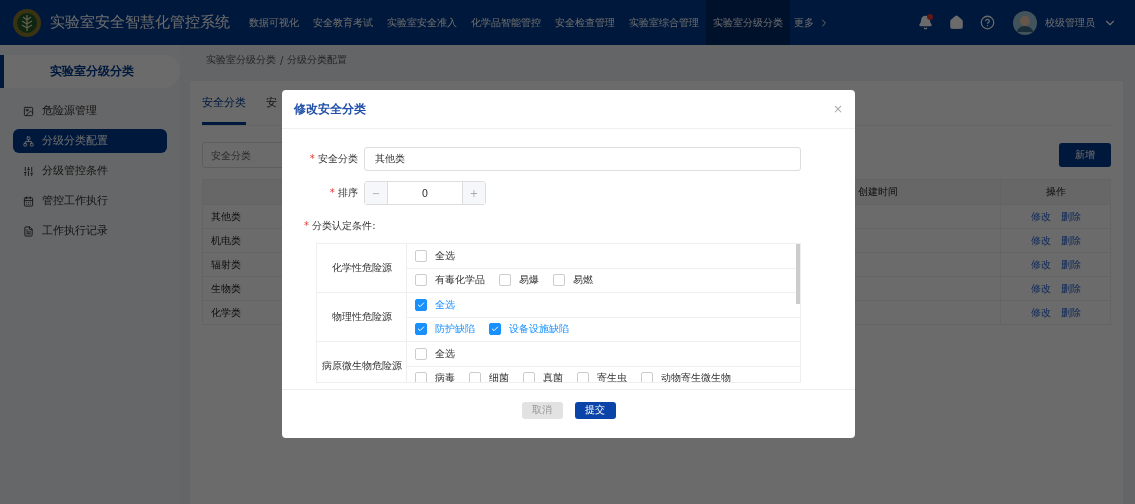 The image size is (1135, 504). What do you see at coordinates (343, 22) in the screenshot?
I see `nav-tab: 安全教育考试` at bounding box center [343, 22].